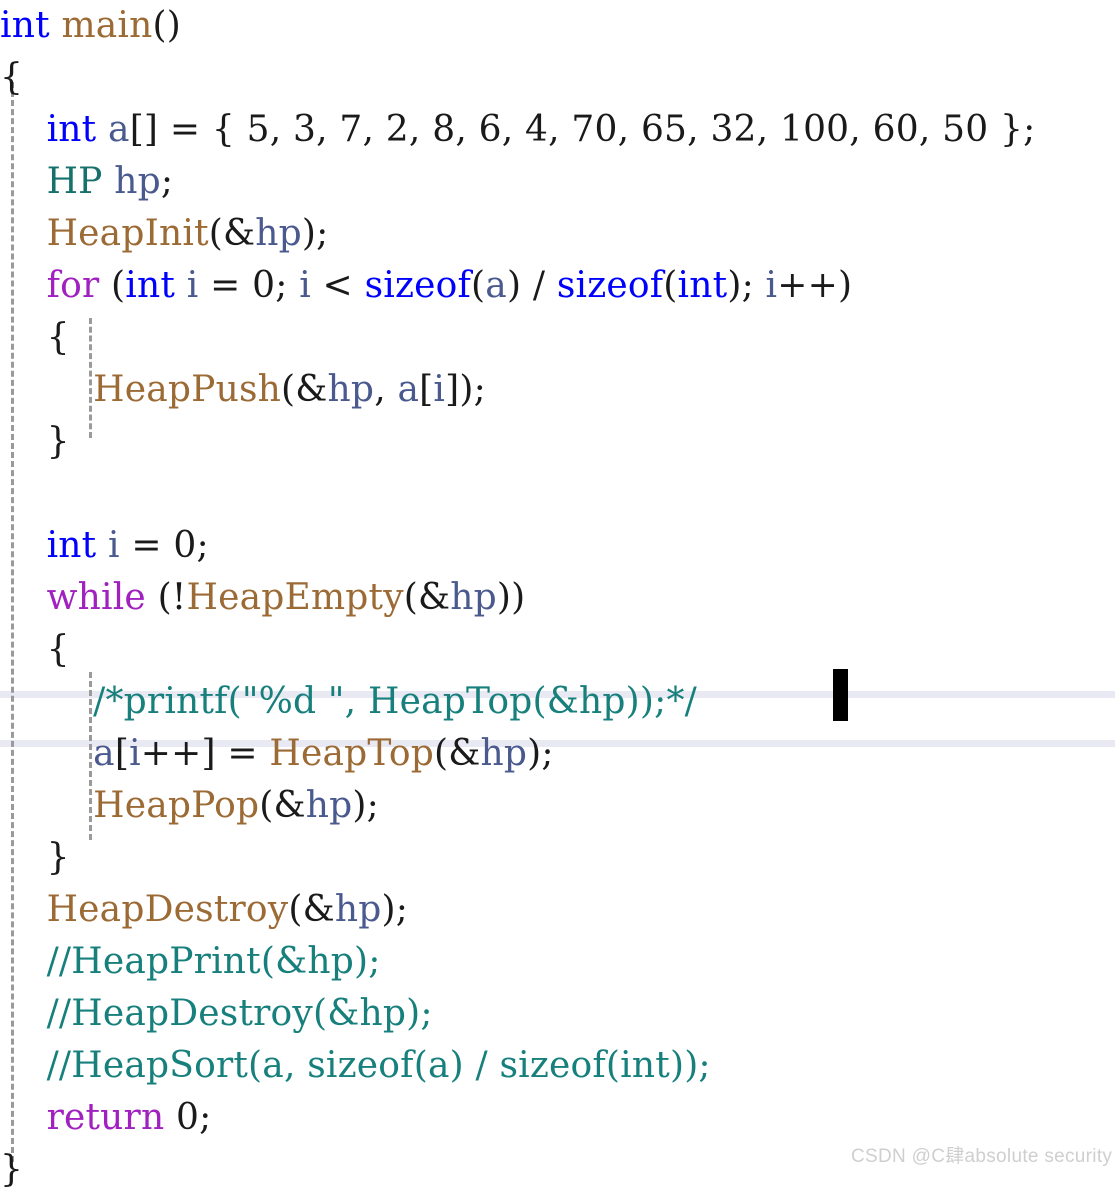 The width and height of the screenshot is (1115, 1196). I want to click on code-line: HeapPush(&hp, a[i]);, so click(557, 390).